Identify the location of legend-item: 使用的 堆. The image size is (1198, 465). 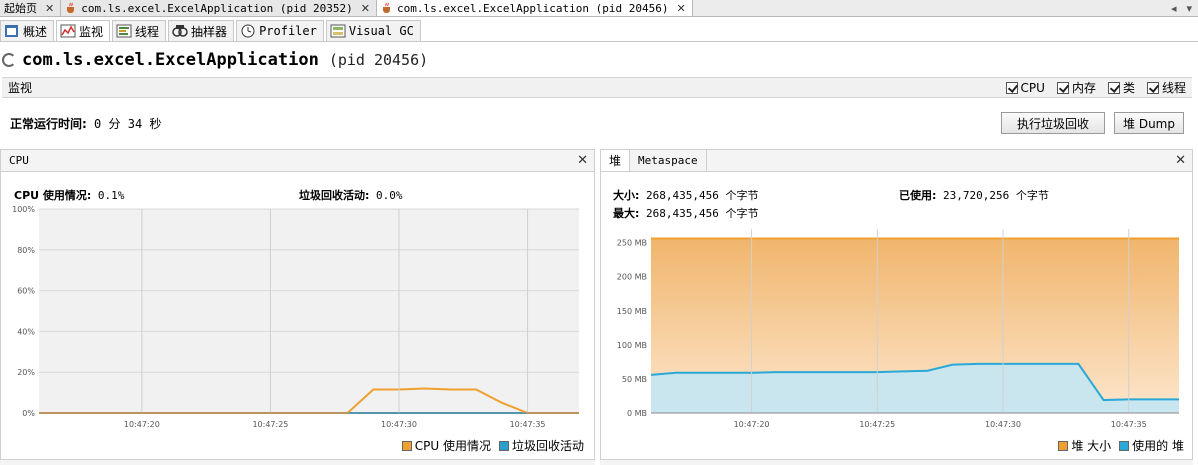
(1151, 445).